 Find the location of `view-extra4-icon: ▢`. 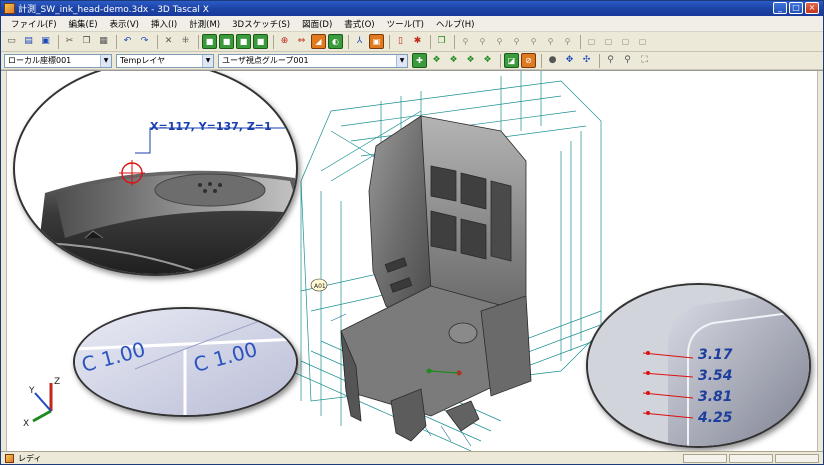

view-extra4-icon: ▢ is located at coordinates (642, 41).